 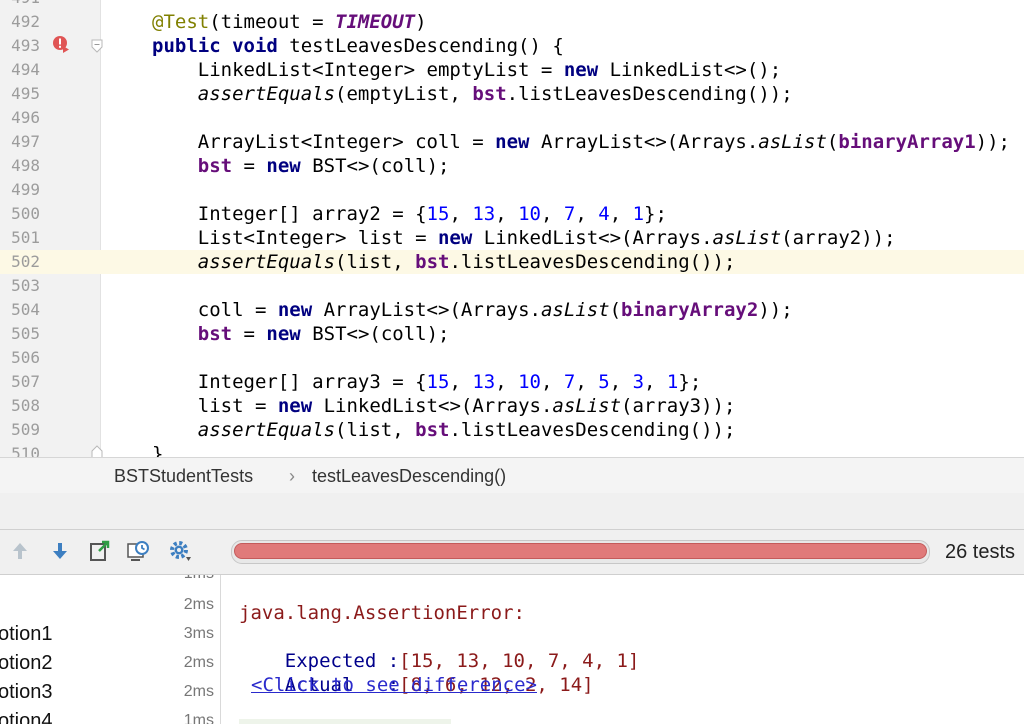 I want to click on export-icon, so click(x=100, y=551).